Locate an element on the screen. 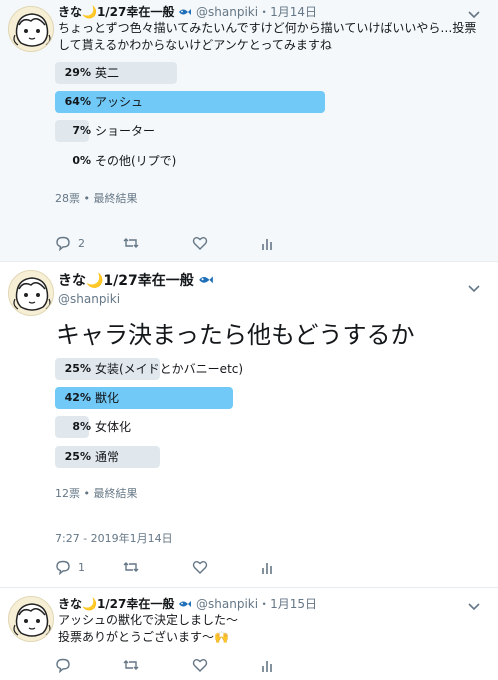 This screenshot has height=680, width=498. poll-label: 女体化 is located at coordinates (113, 427).